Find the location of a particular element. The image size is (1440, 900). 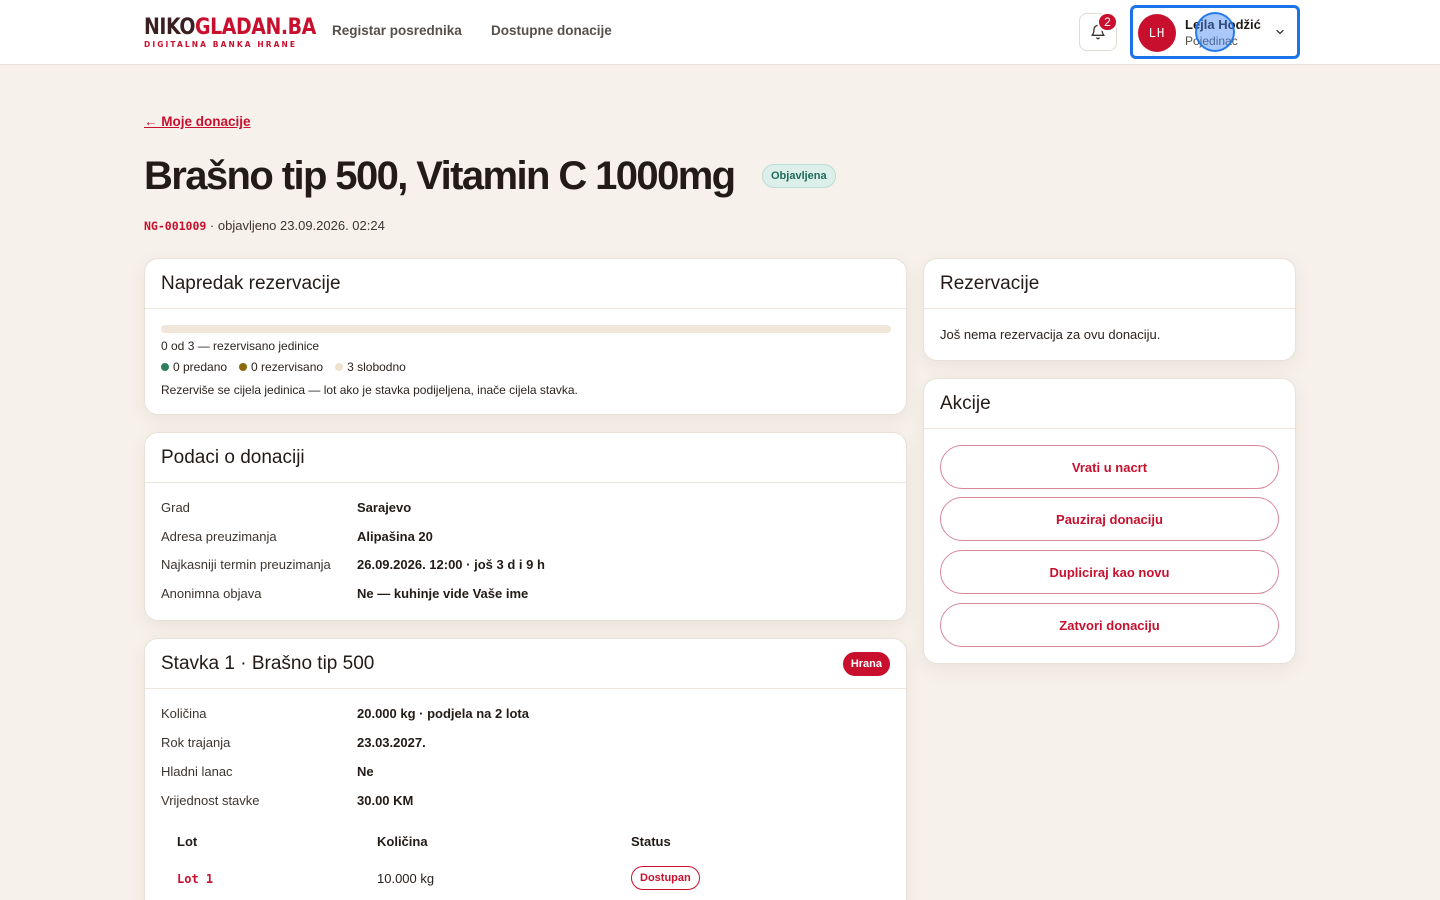

detail-label: Grad is located at coordinates (175, 507).